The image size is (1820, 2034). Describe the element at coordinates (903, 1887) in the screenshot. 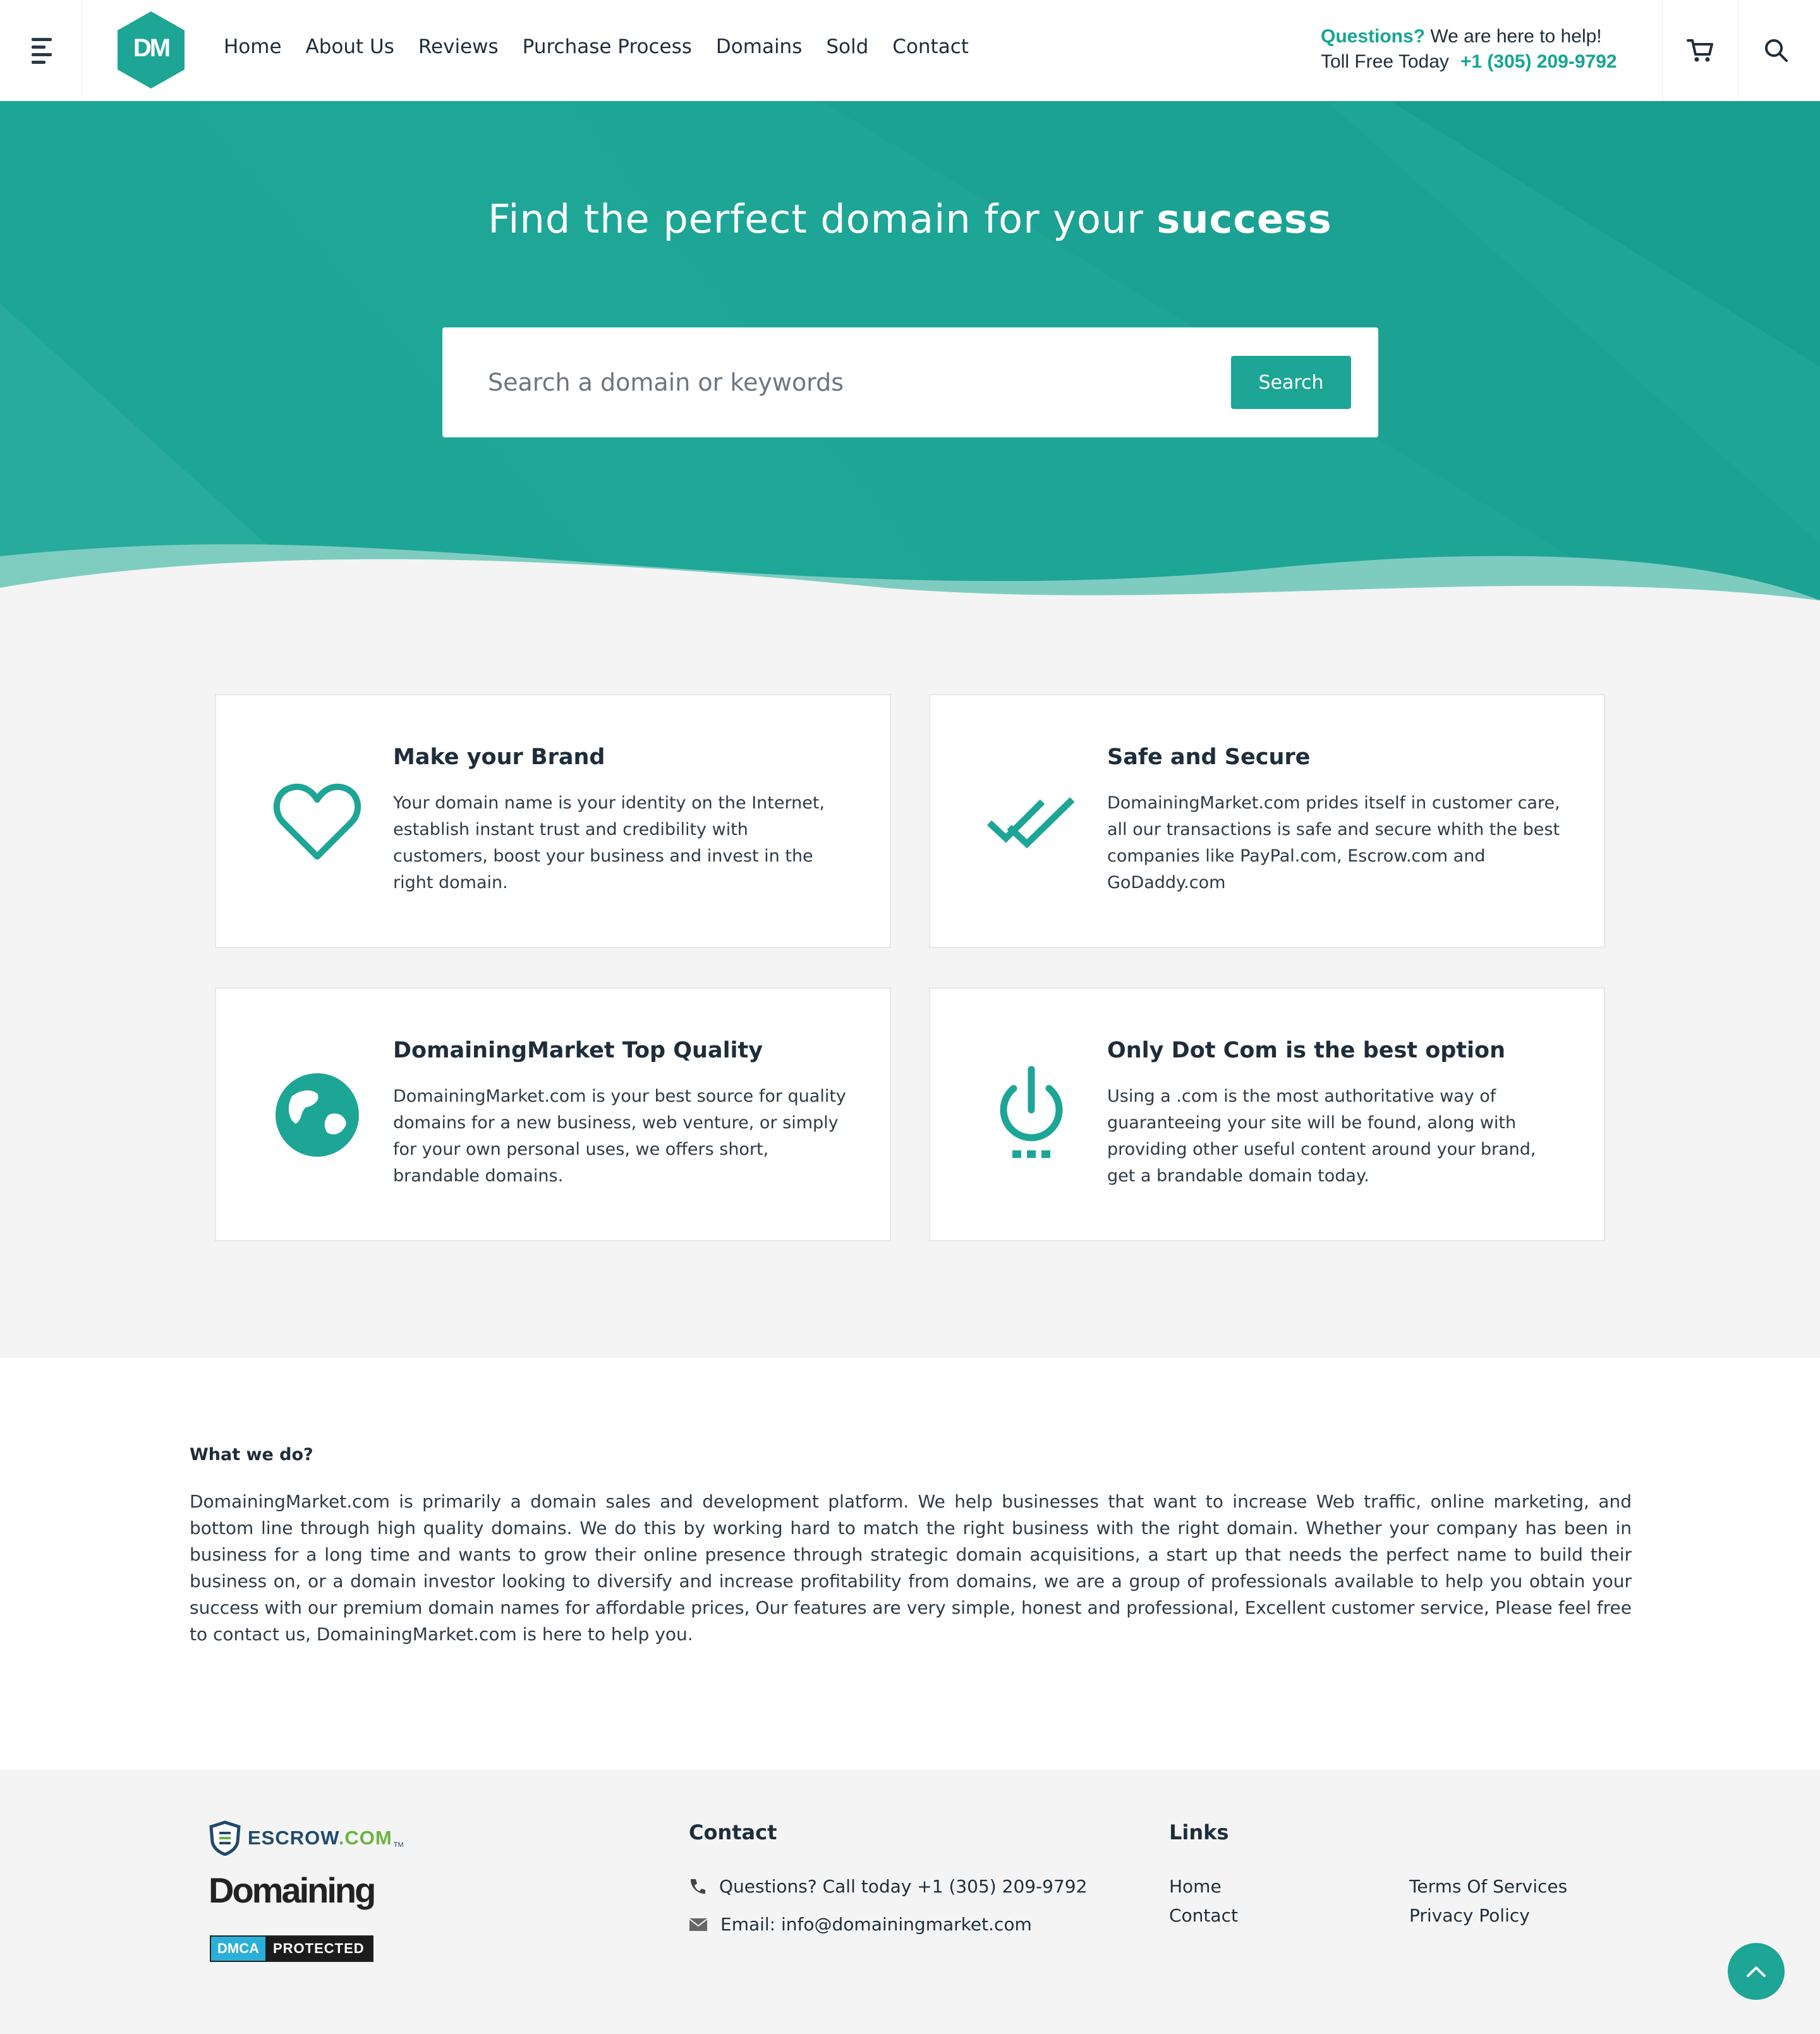

I see `footer-phone-text: Questions? Call today +1 (305) 209-9792` at that location.